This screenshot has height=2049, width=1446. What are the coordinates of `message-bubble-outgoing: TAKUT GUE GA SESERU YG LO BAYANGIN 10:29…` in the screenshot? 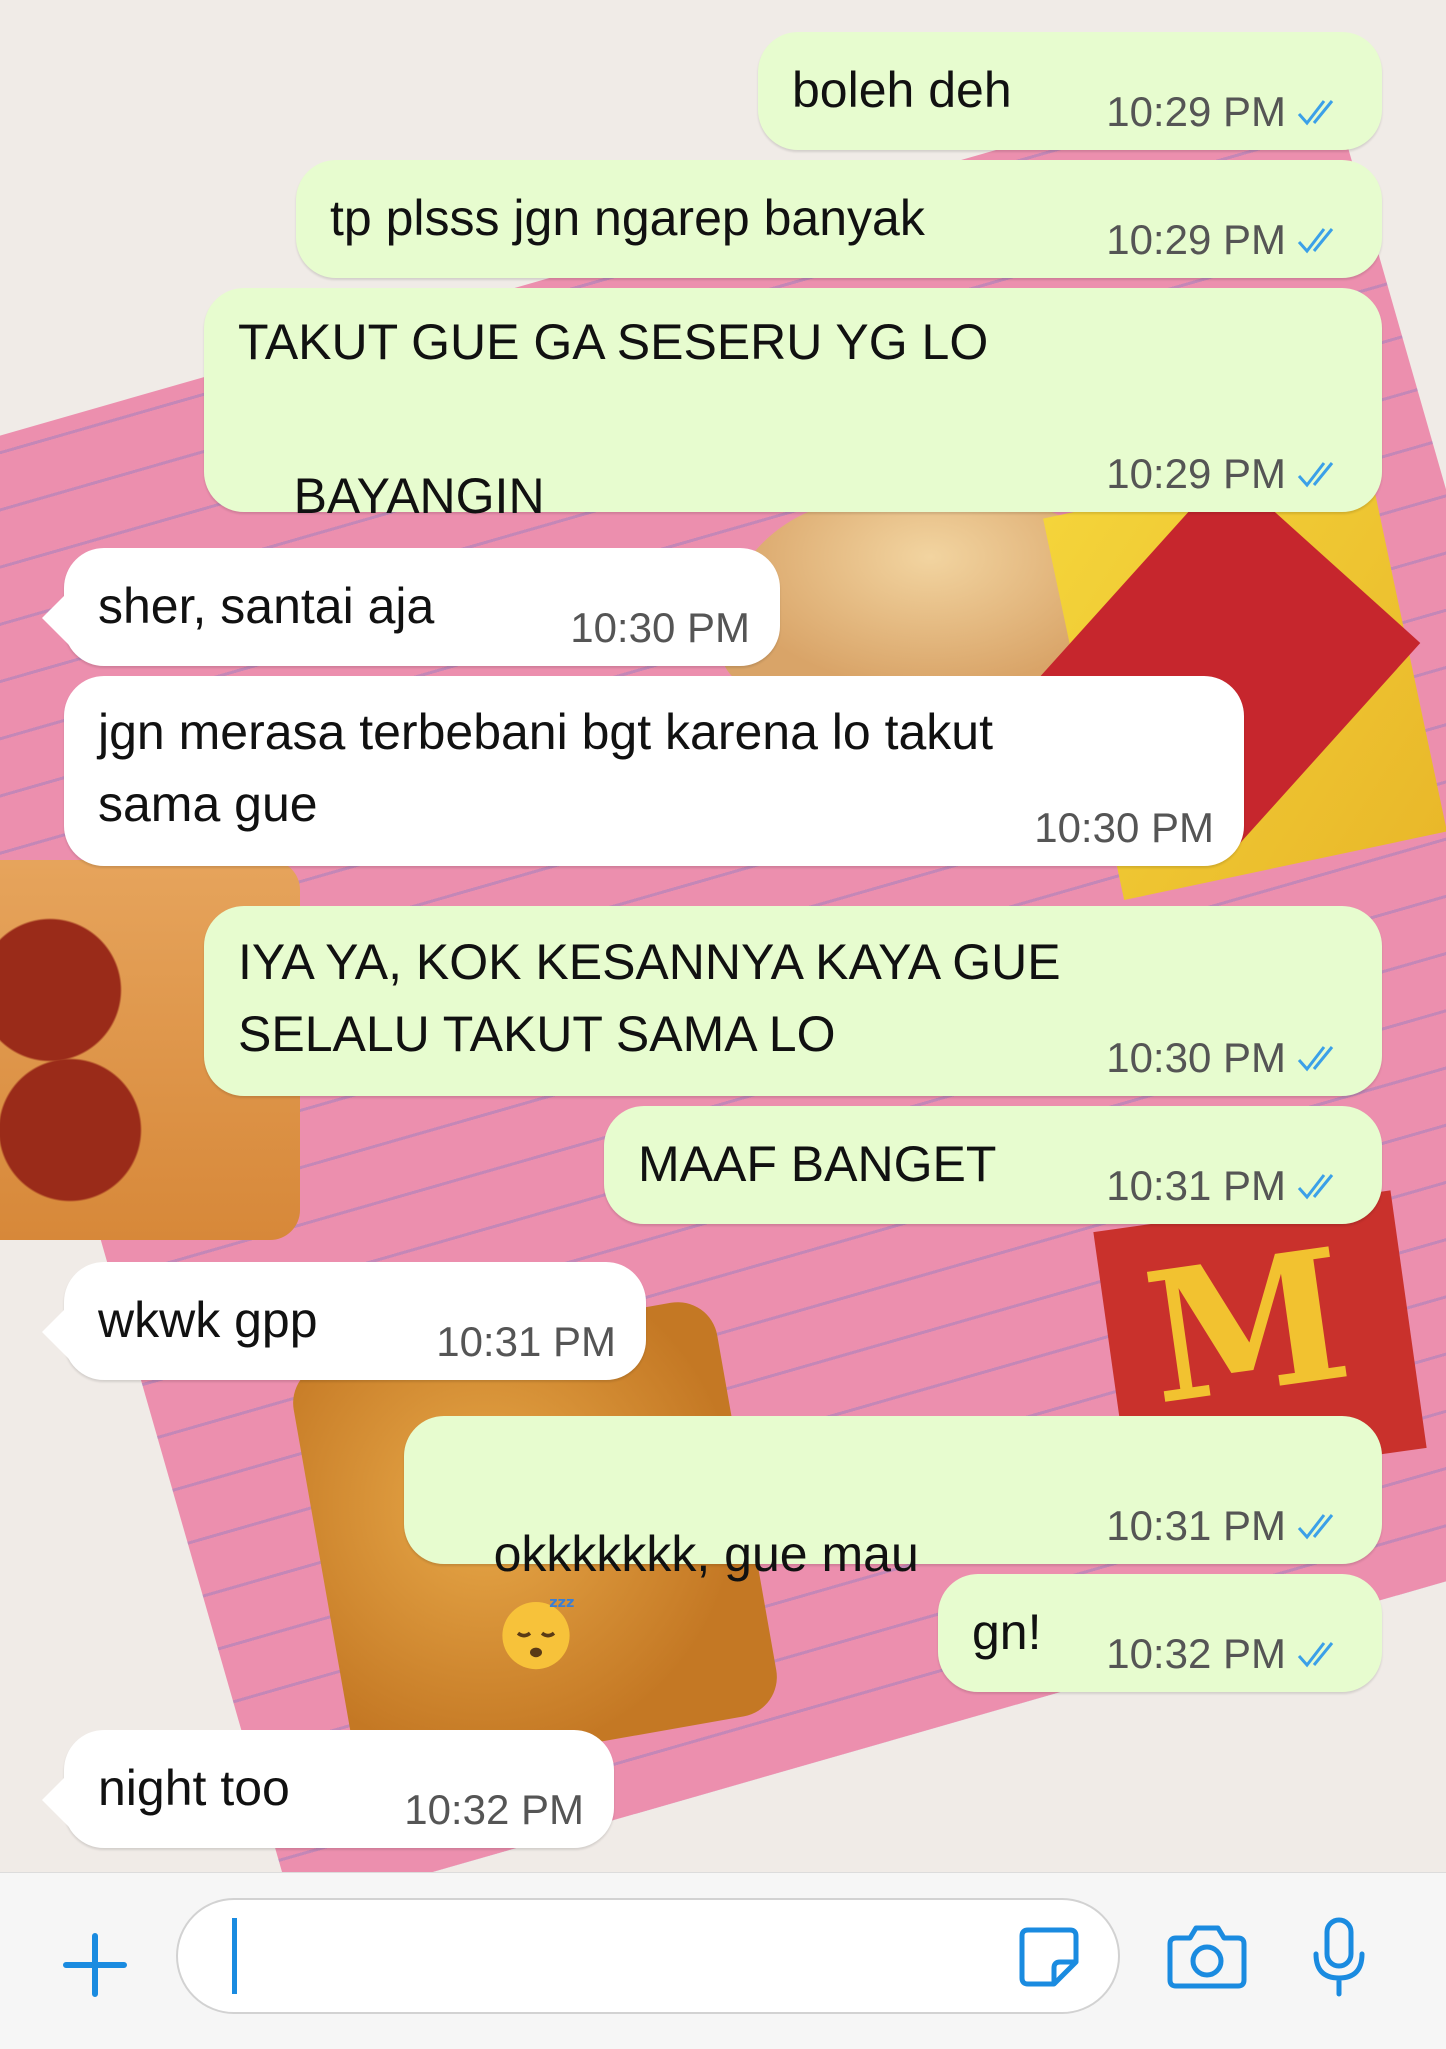 It's located at (793, 444).